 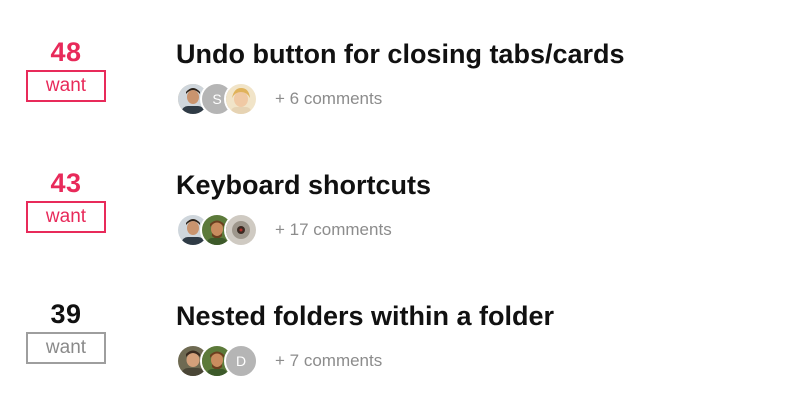 I want to click on request-meta: D + 7 comments, so click(x=279, y=361).